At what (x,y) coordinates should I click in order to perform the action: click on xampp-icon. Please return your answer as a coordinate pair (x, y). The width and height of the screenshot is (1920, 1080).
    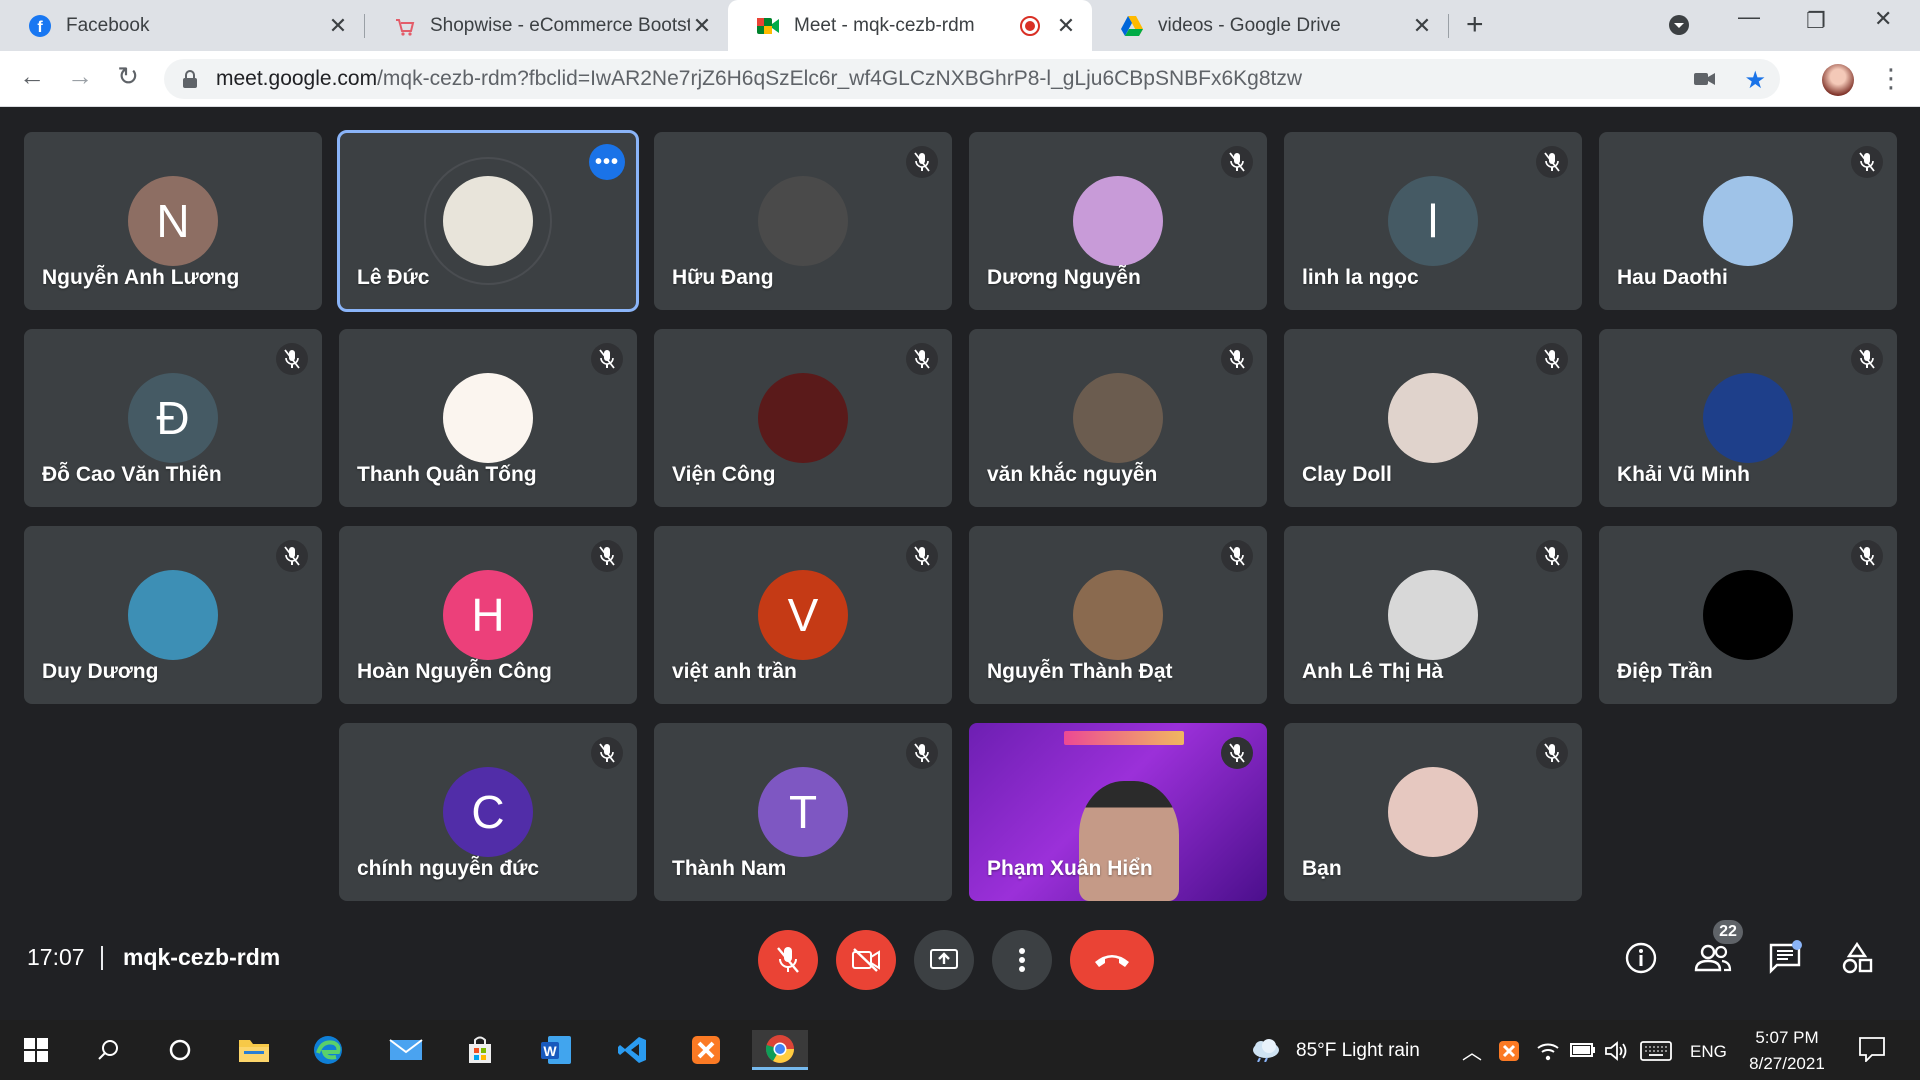
    Looking at the image, I should click on (706, 1050).